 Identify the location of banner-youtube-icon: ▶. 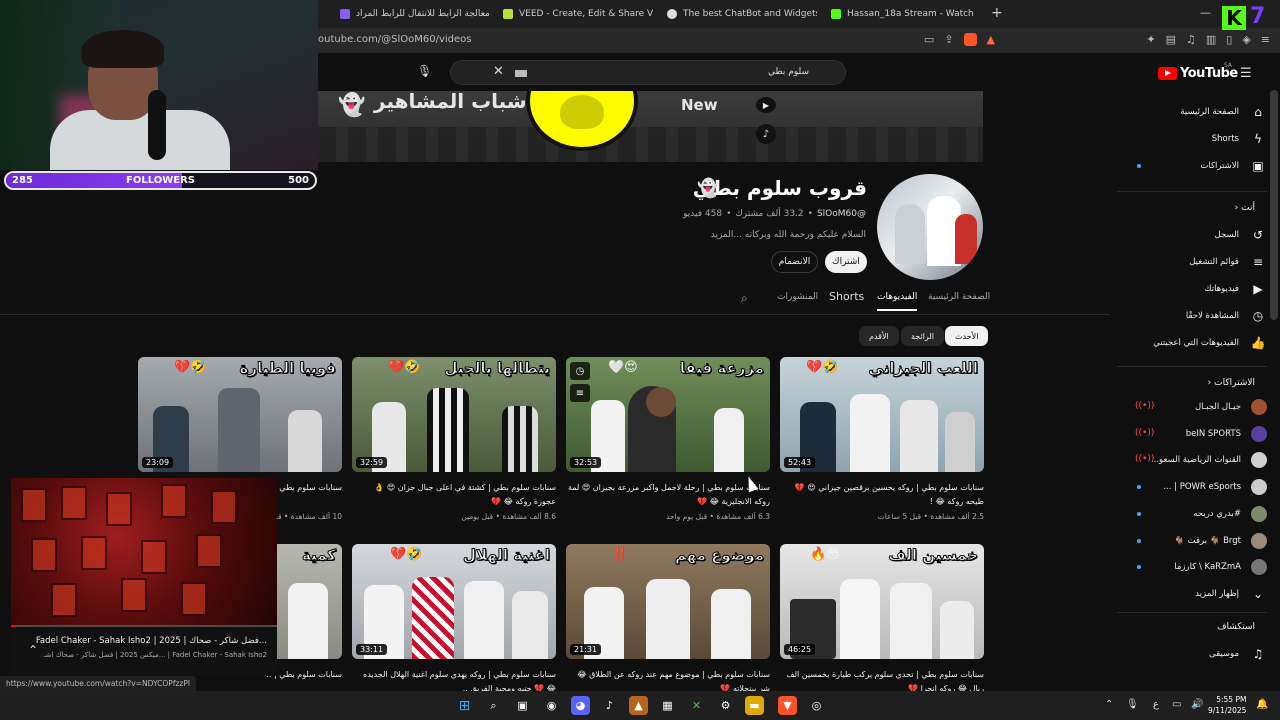
(766, 105).